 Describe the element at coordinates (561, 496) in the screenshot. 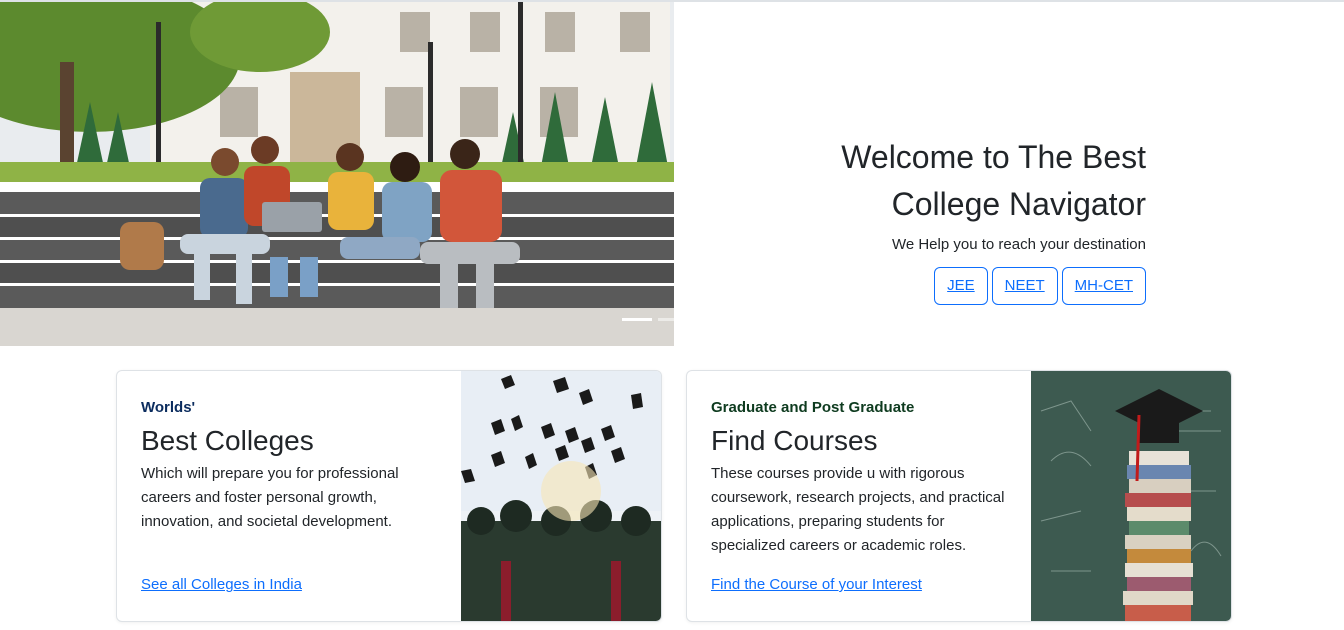

I see `graduation-caps-image` at that location.